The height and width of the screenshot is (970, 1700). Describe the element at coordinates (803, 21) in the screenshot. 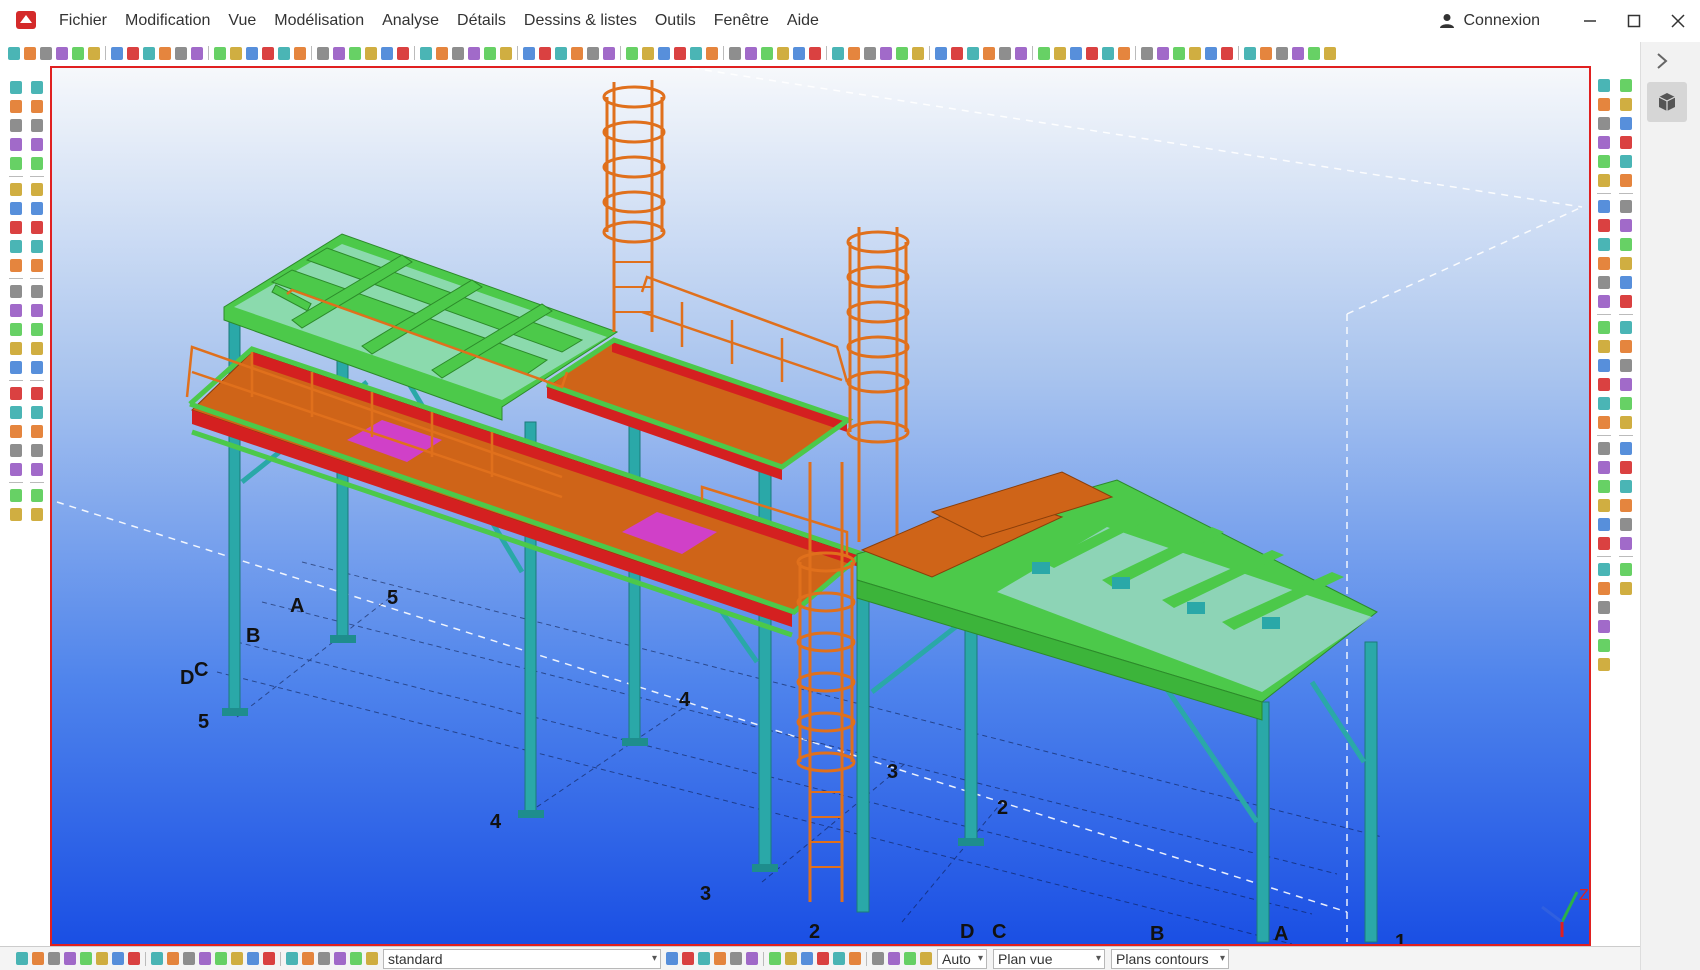

I see `menu-aide: Aide` at that location.